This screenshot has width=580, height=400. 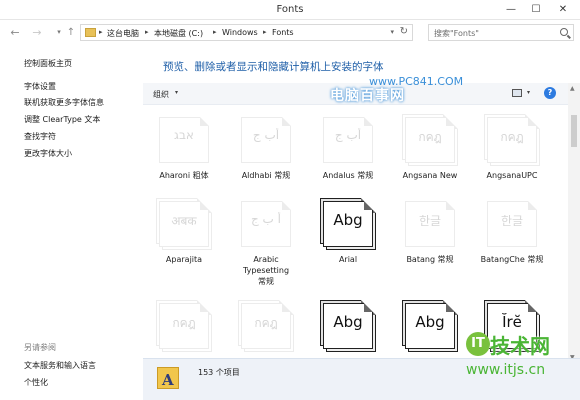 What do you see at coordinates (60, 365) in the screenshot?
I see `text-services-link: 文本服务和输入语言` at bounding box center [60, 365].